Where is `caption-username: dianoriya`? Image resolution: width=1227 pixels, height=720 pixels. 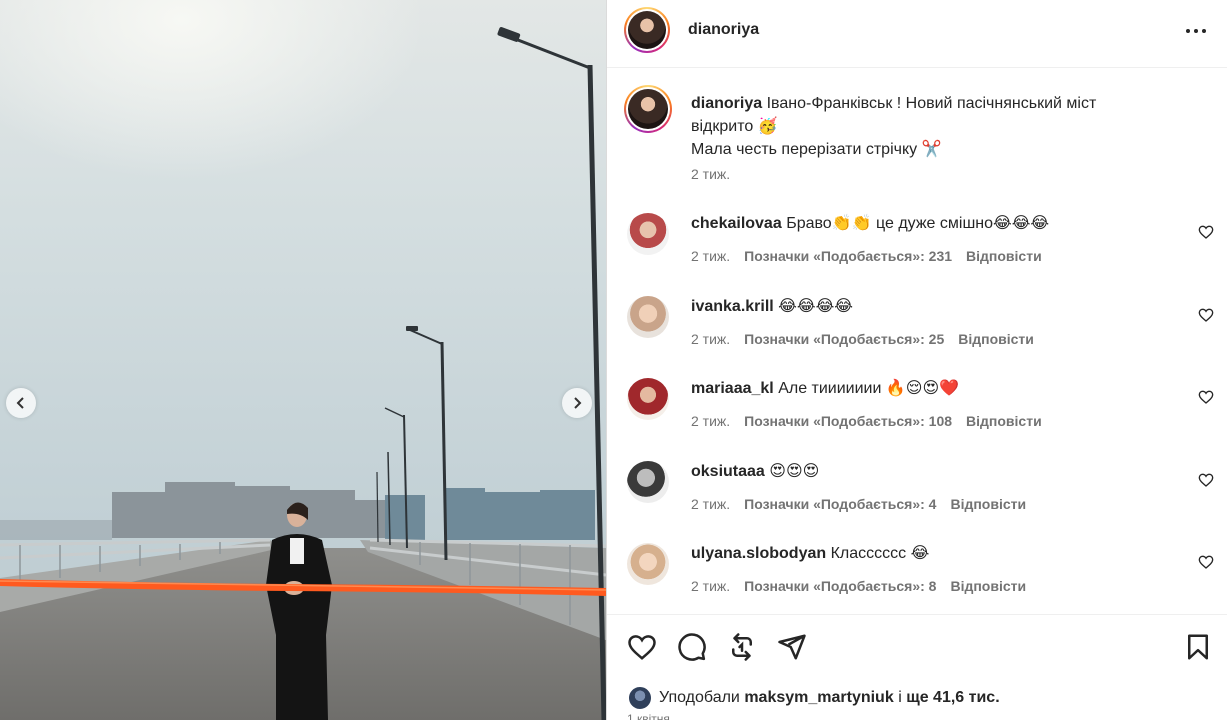
caption-username: dianoriya is located at coordinates (726, 103).